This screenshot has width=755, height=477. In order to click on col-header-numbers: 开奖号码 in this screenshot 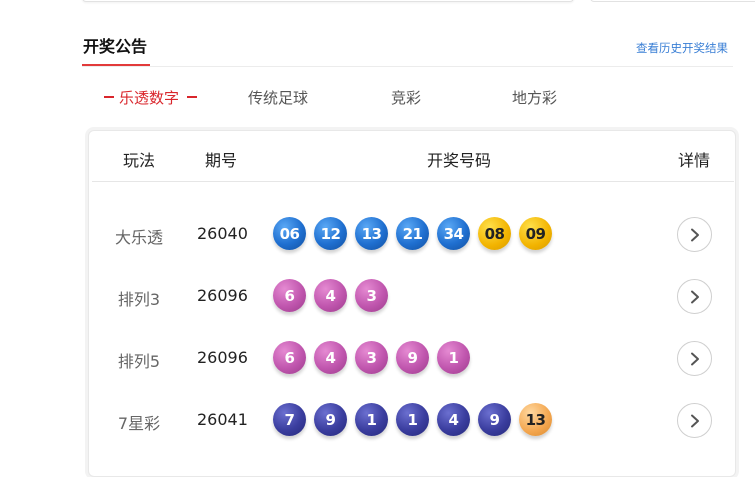, I will do `click(459, 160)`.